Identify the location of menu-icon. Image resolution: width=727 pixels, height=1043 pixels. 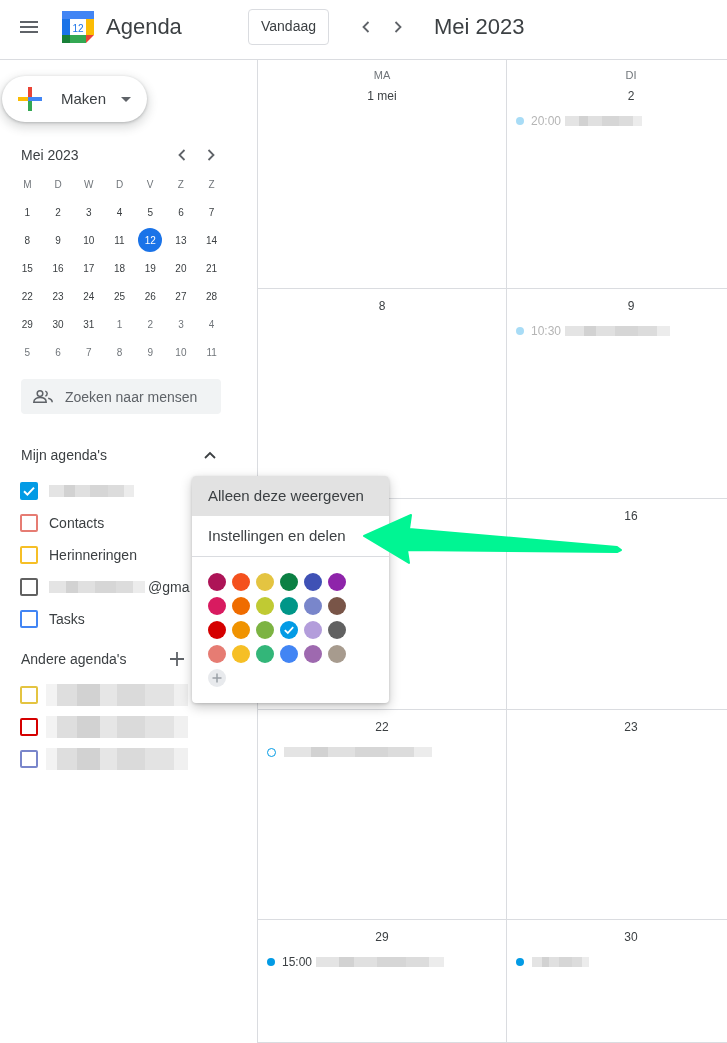
(29, 26).